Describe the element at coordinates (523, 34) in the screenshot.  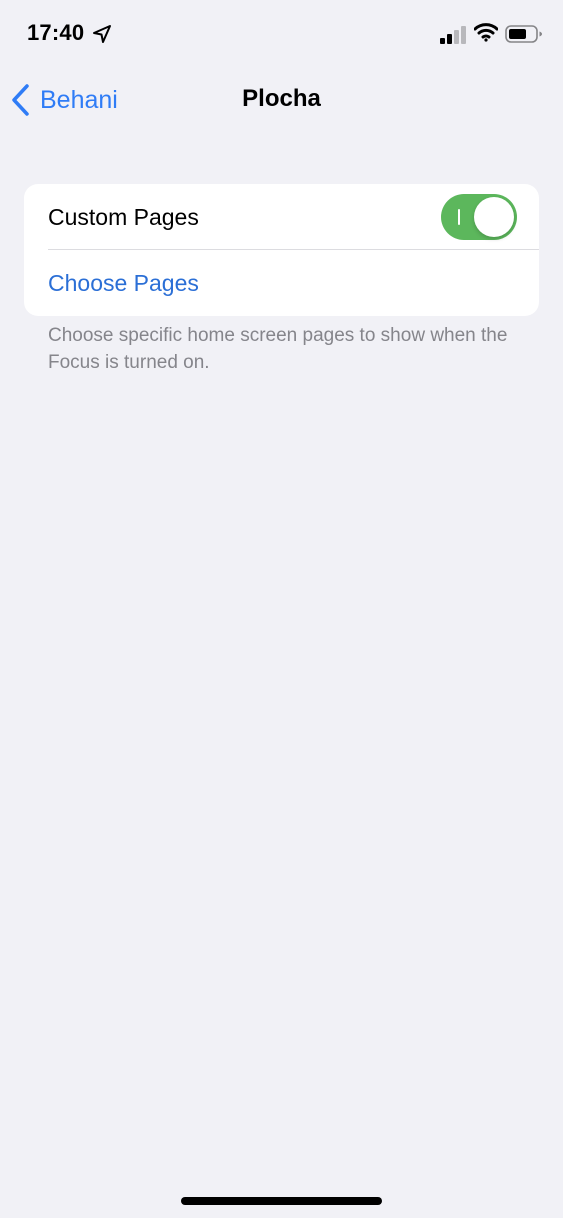
I see `battery-icon` at that location.